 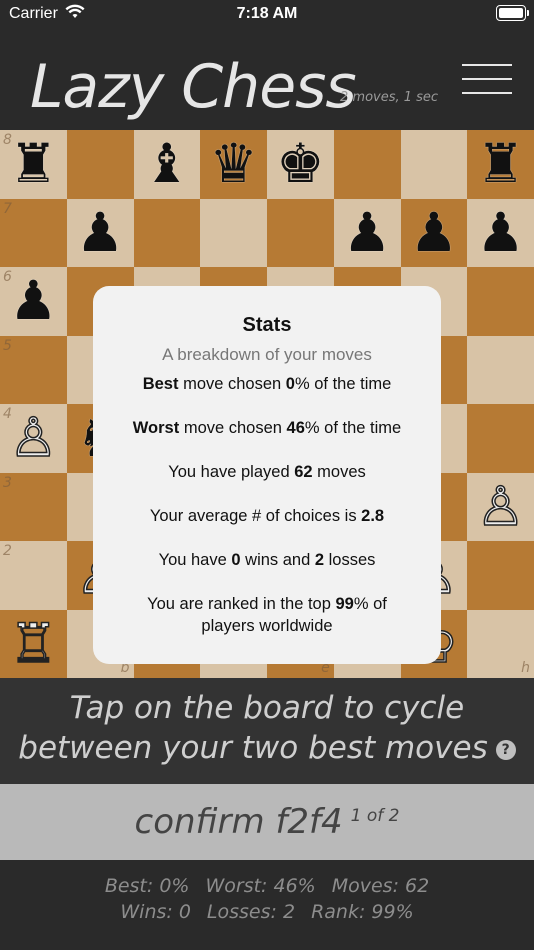 I want to click on win-loss-stat: You have 0 wins and 2 losses, so click(x=267, y=560).